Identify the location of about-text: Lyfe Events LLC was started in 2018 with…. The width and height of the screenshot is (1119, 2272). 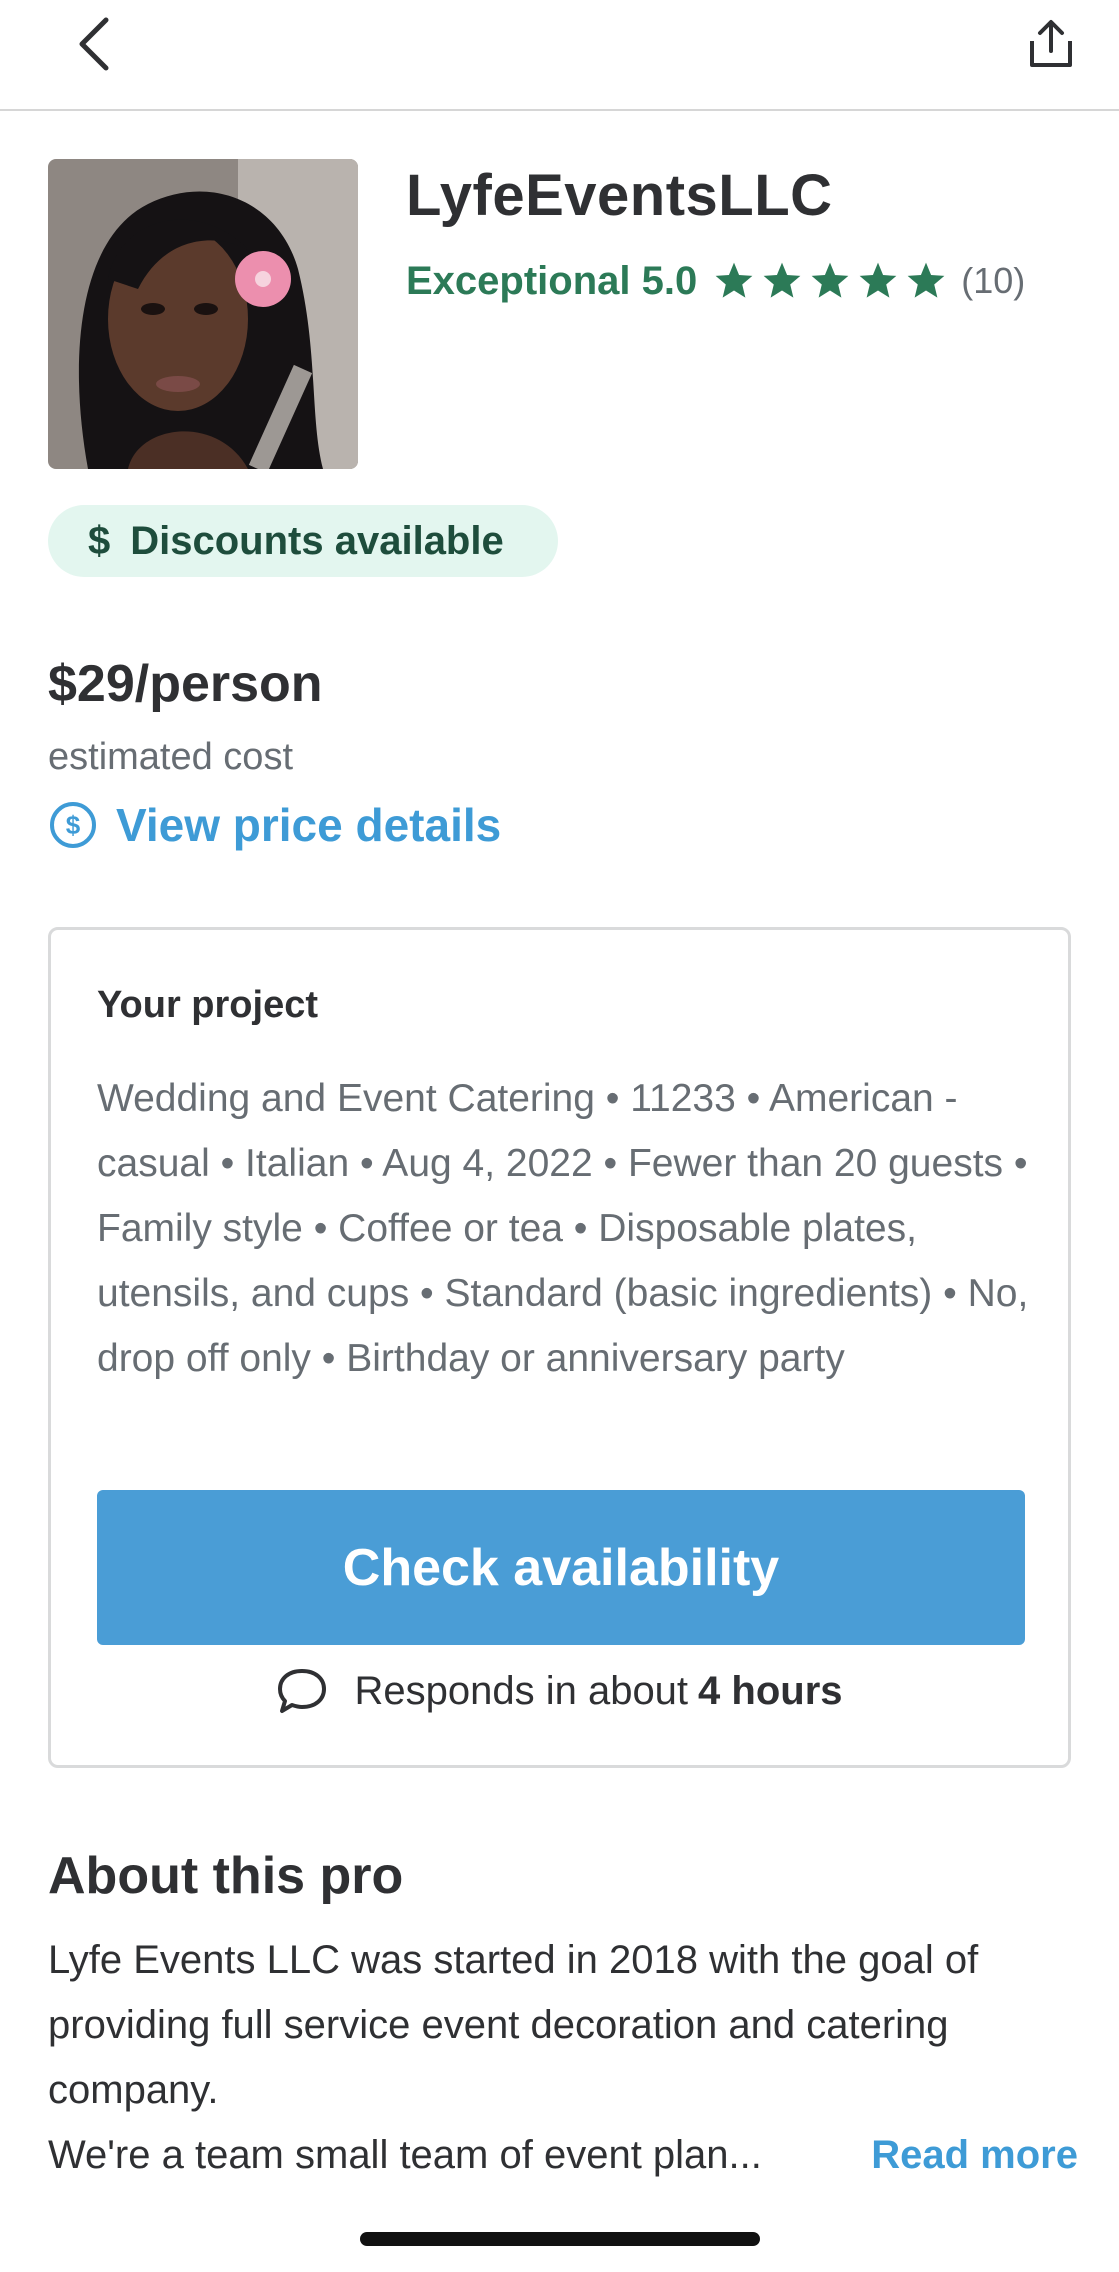
(513, 2025).